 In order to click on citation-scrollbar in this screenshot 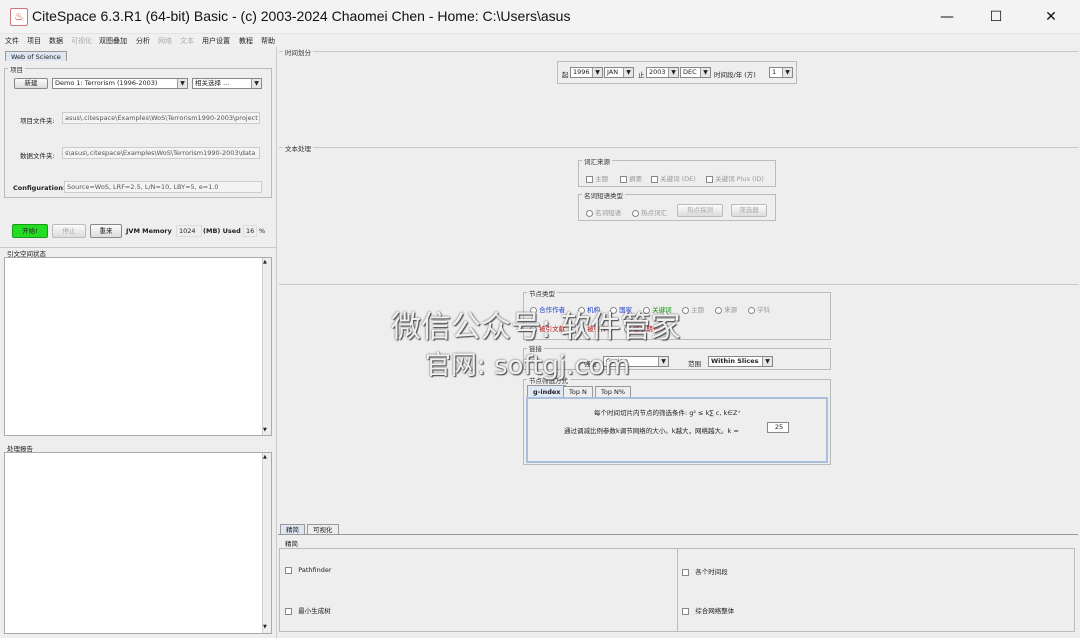, I will do `click(266, 346)`.